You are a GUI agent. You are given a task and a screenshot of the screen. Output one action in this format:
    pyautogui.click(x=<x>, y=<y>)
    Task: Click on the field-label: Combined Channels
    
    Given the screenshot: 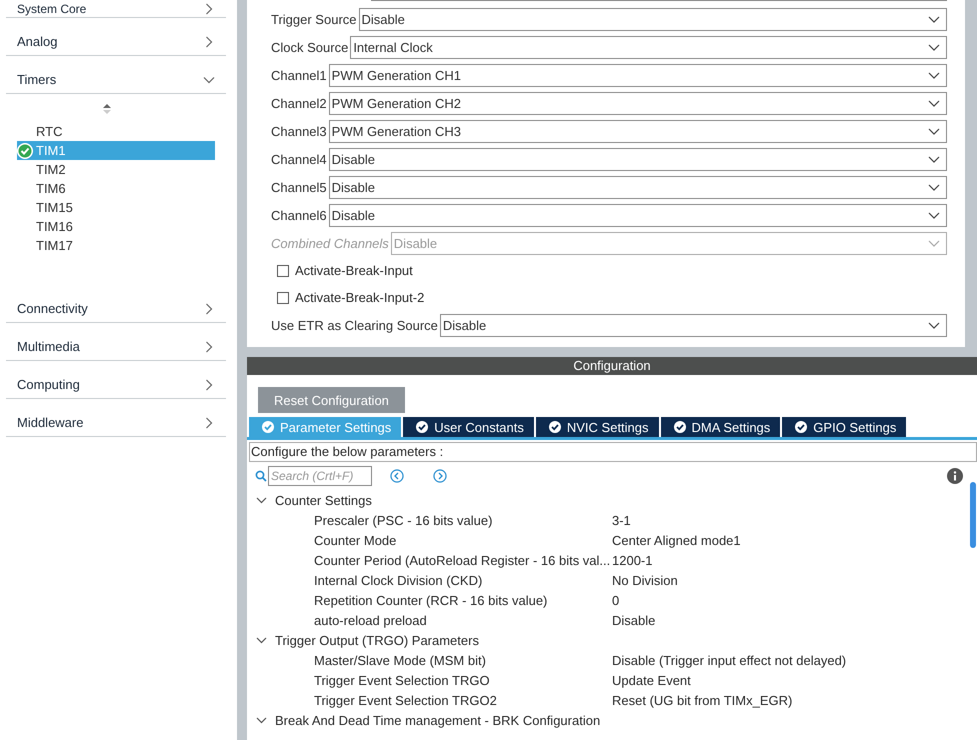 What is the action you would take?
    pyautogui.click(x=330, y=243)
    